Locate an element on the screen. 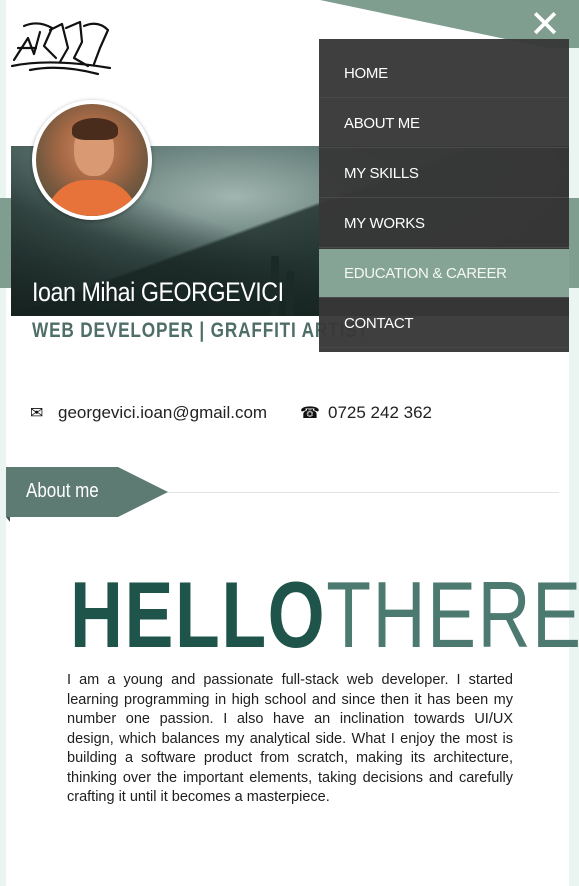 This screenshot has width=579, height=886. graffiti-logo is located at coordinates (62, 47).